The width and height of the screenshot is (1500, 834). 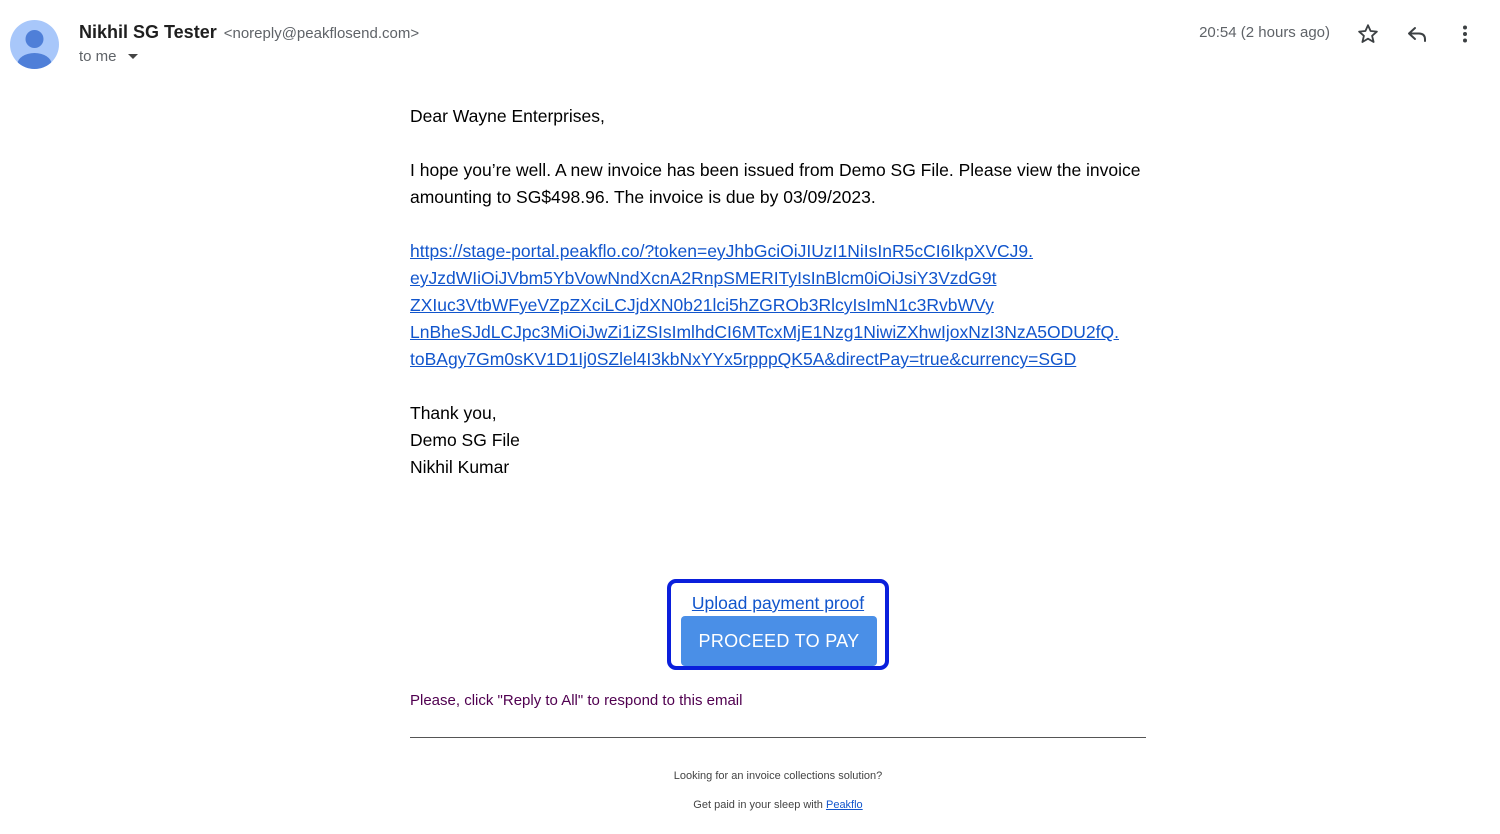 I want to click on person-icon, so click(x=34, y=49).